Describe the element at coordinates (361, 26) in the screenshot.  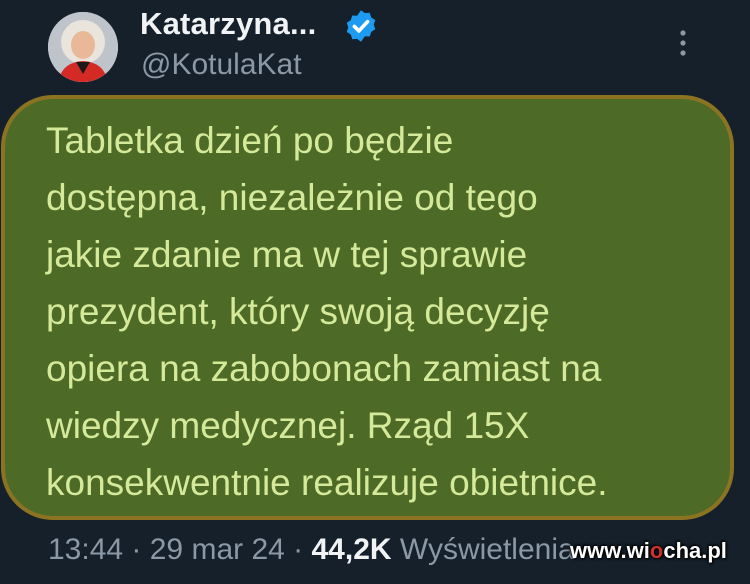
I see `verified-badge-icon` at that location.